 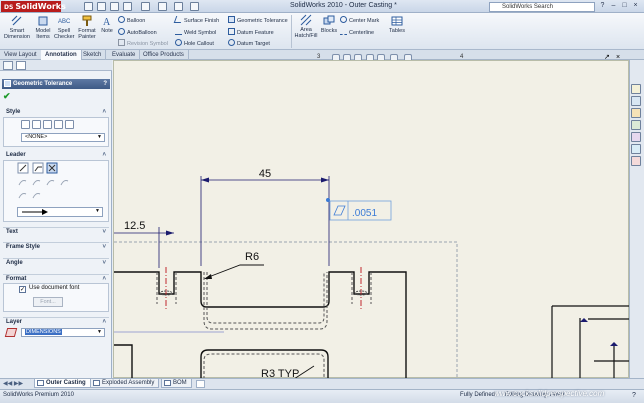 I want to click on status-state: Fully Defined, so click(x=478, y=395).